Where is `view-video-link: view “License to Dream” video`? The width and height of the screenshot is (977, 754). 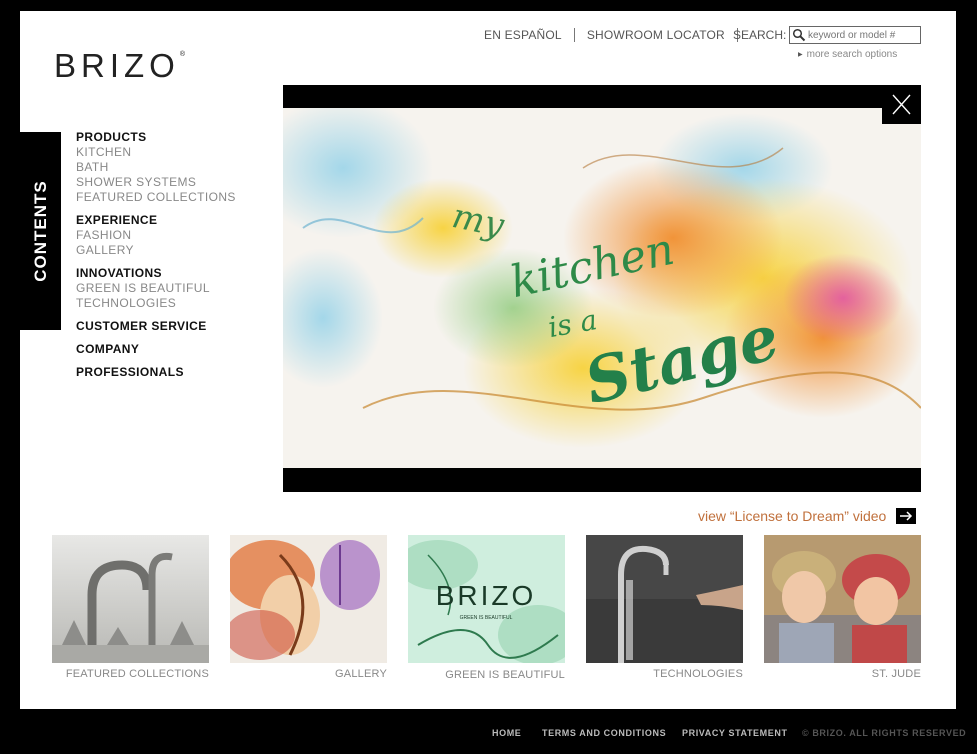
view-video-link: view “License to Dream” video is located at coordinates (807, 516).